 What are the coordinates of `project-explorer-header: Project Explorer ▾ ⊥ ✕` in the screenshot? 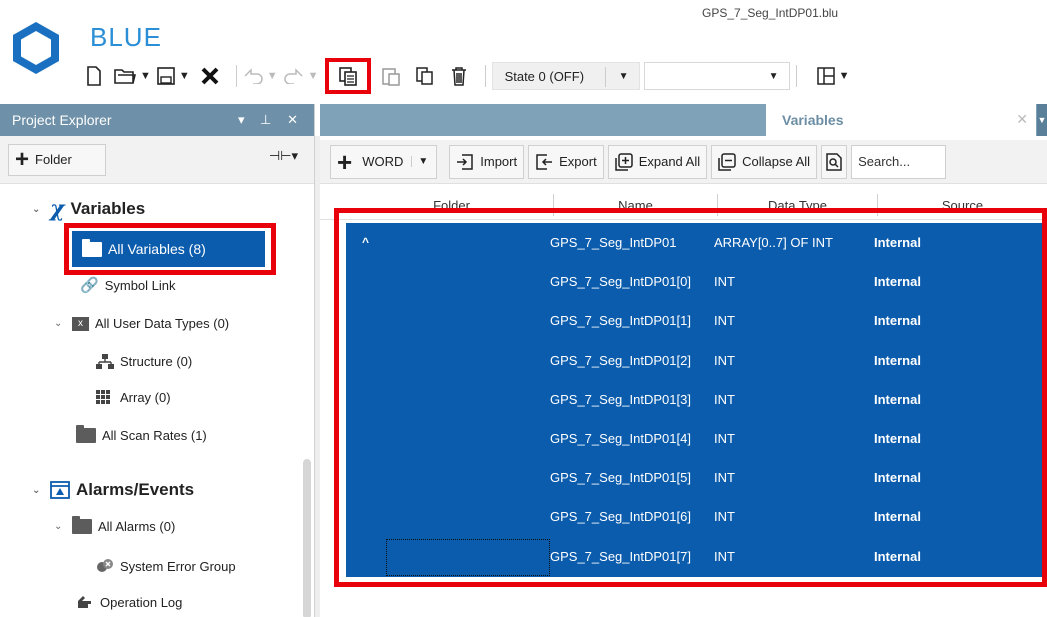 It's located at (157, 120).